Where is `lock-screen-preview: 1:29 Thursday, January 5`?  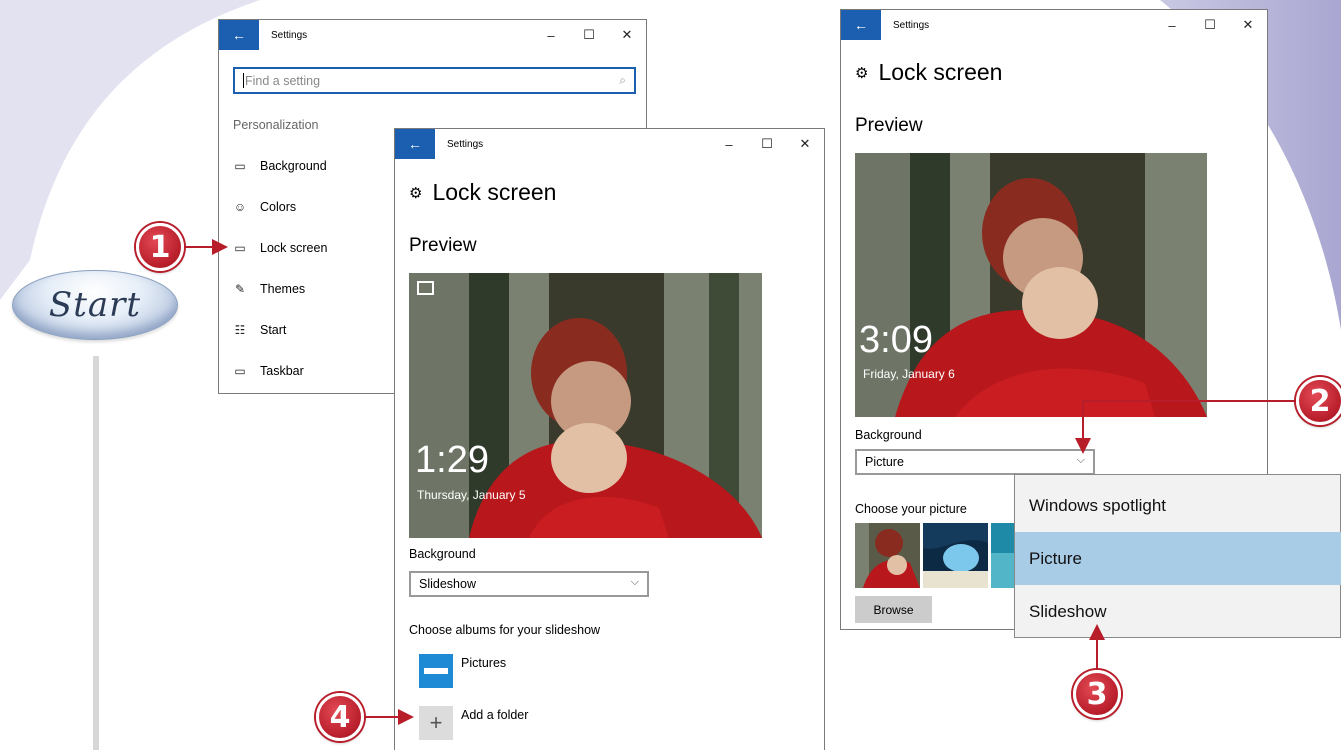
lock-screen-preview: 1:29 Thursday, January 5 is located at coordinates (585, 405).